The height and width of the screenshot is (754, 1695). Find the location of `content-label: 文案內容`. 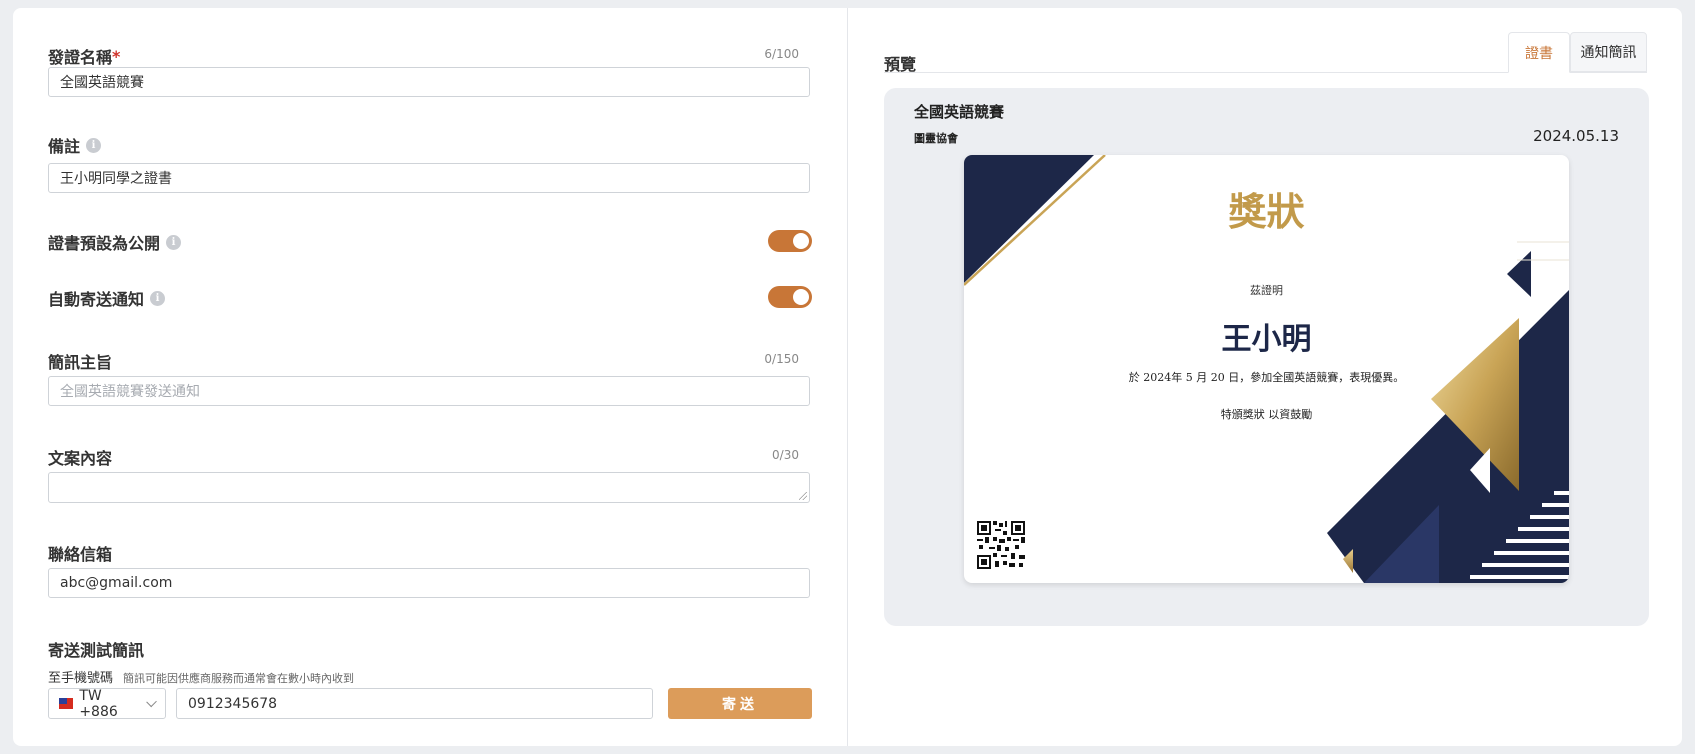

content-label: 文案內容 is located at coordinates (80, 458).